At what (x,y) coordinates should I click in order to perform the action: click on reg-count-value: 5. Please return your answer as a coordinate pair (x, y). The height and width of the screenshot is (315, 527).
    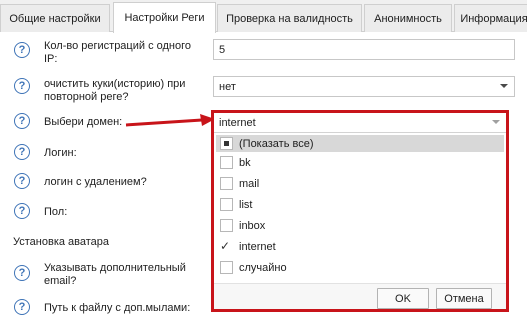
    Looking at the image, I should click on (222, 49).